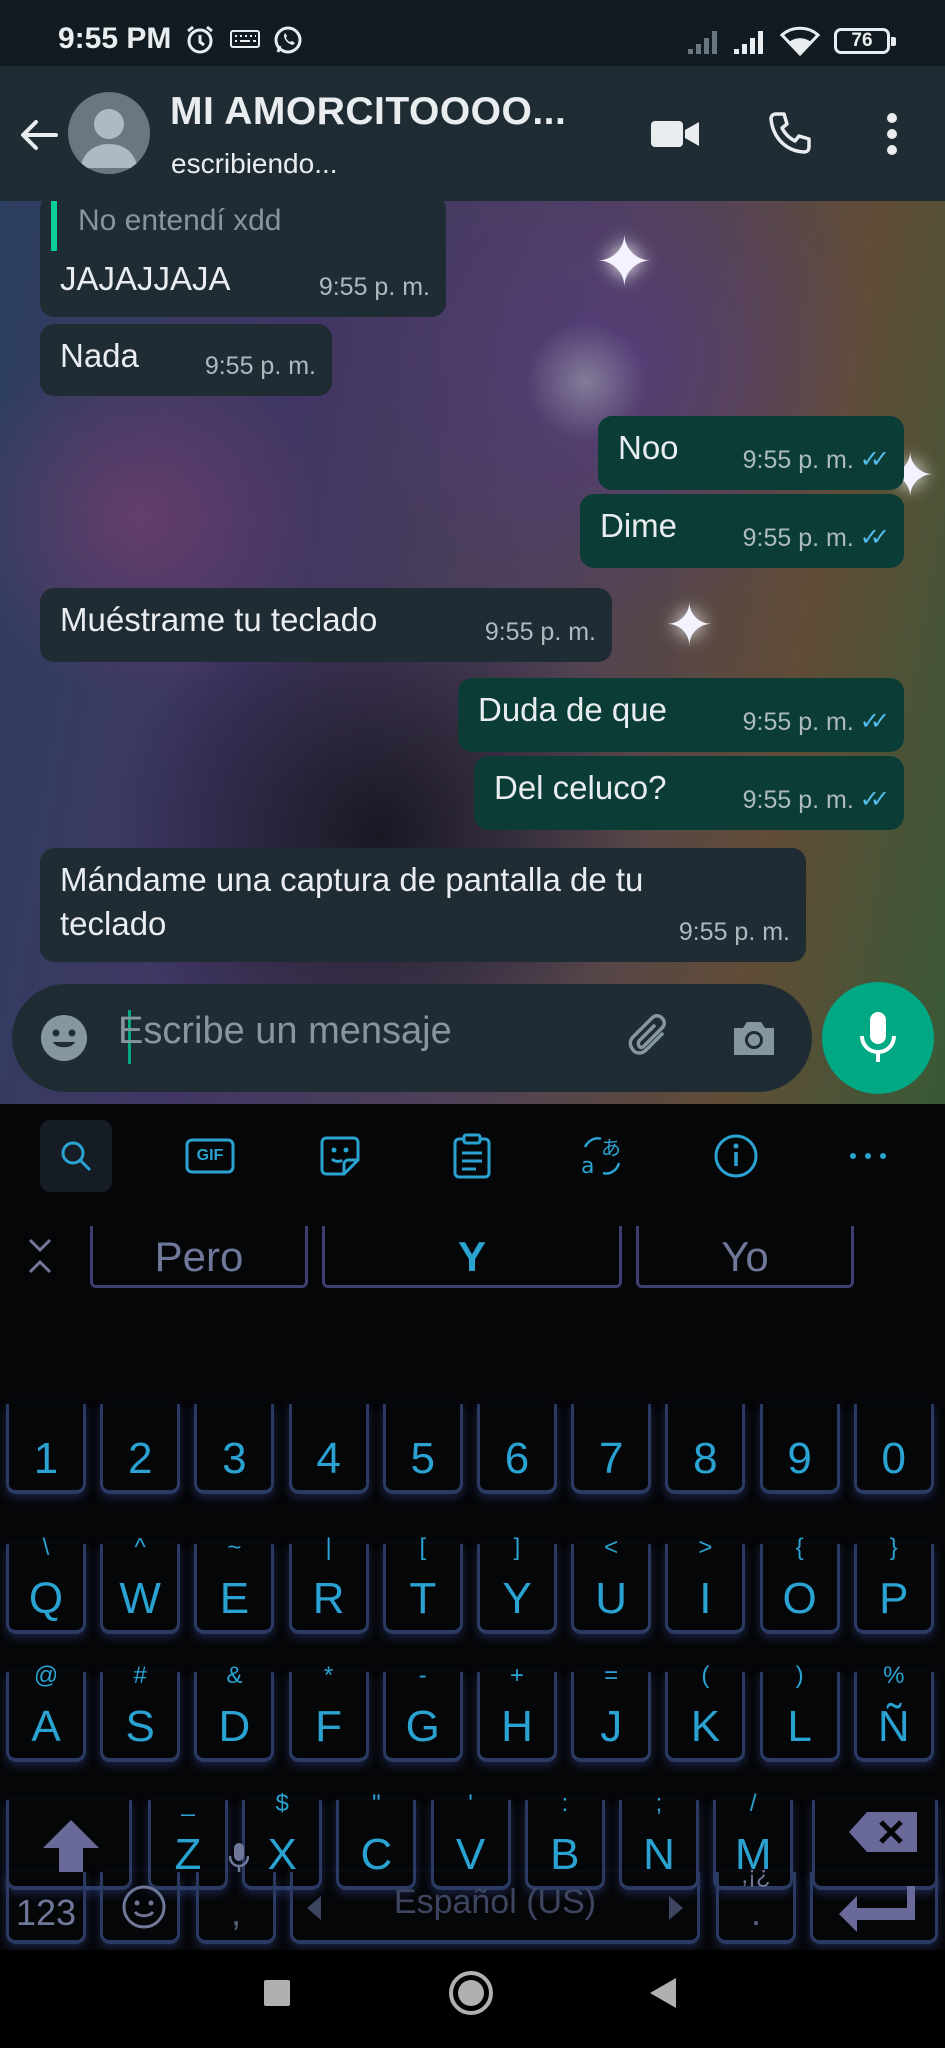  What do you see at coordinates (799, 1598) in the screenshot?
I see `key-label: O` at bounding box center [799, 1598].